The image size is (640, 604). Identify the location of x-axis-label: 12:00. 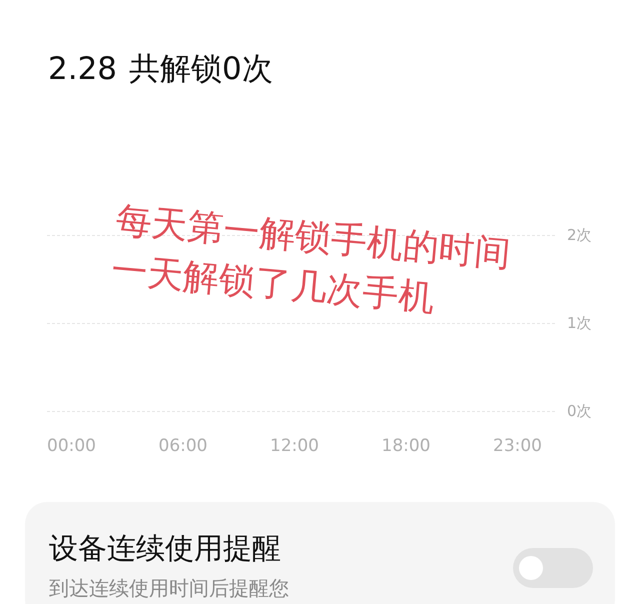
(294, 446).